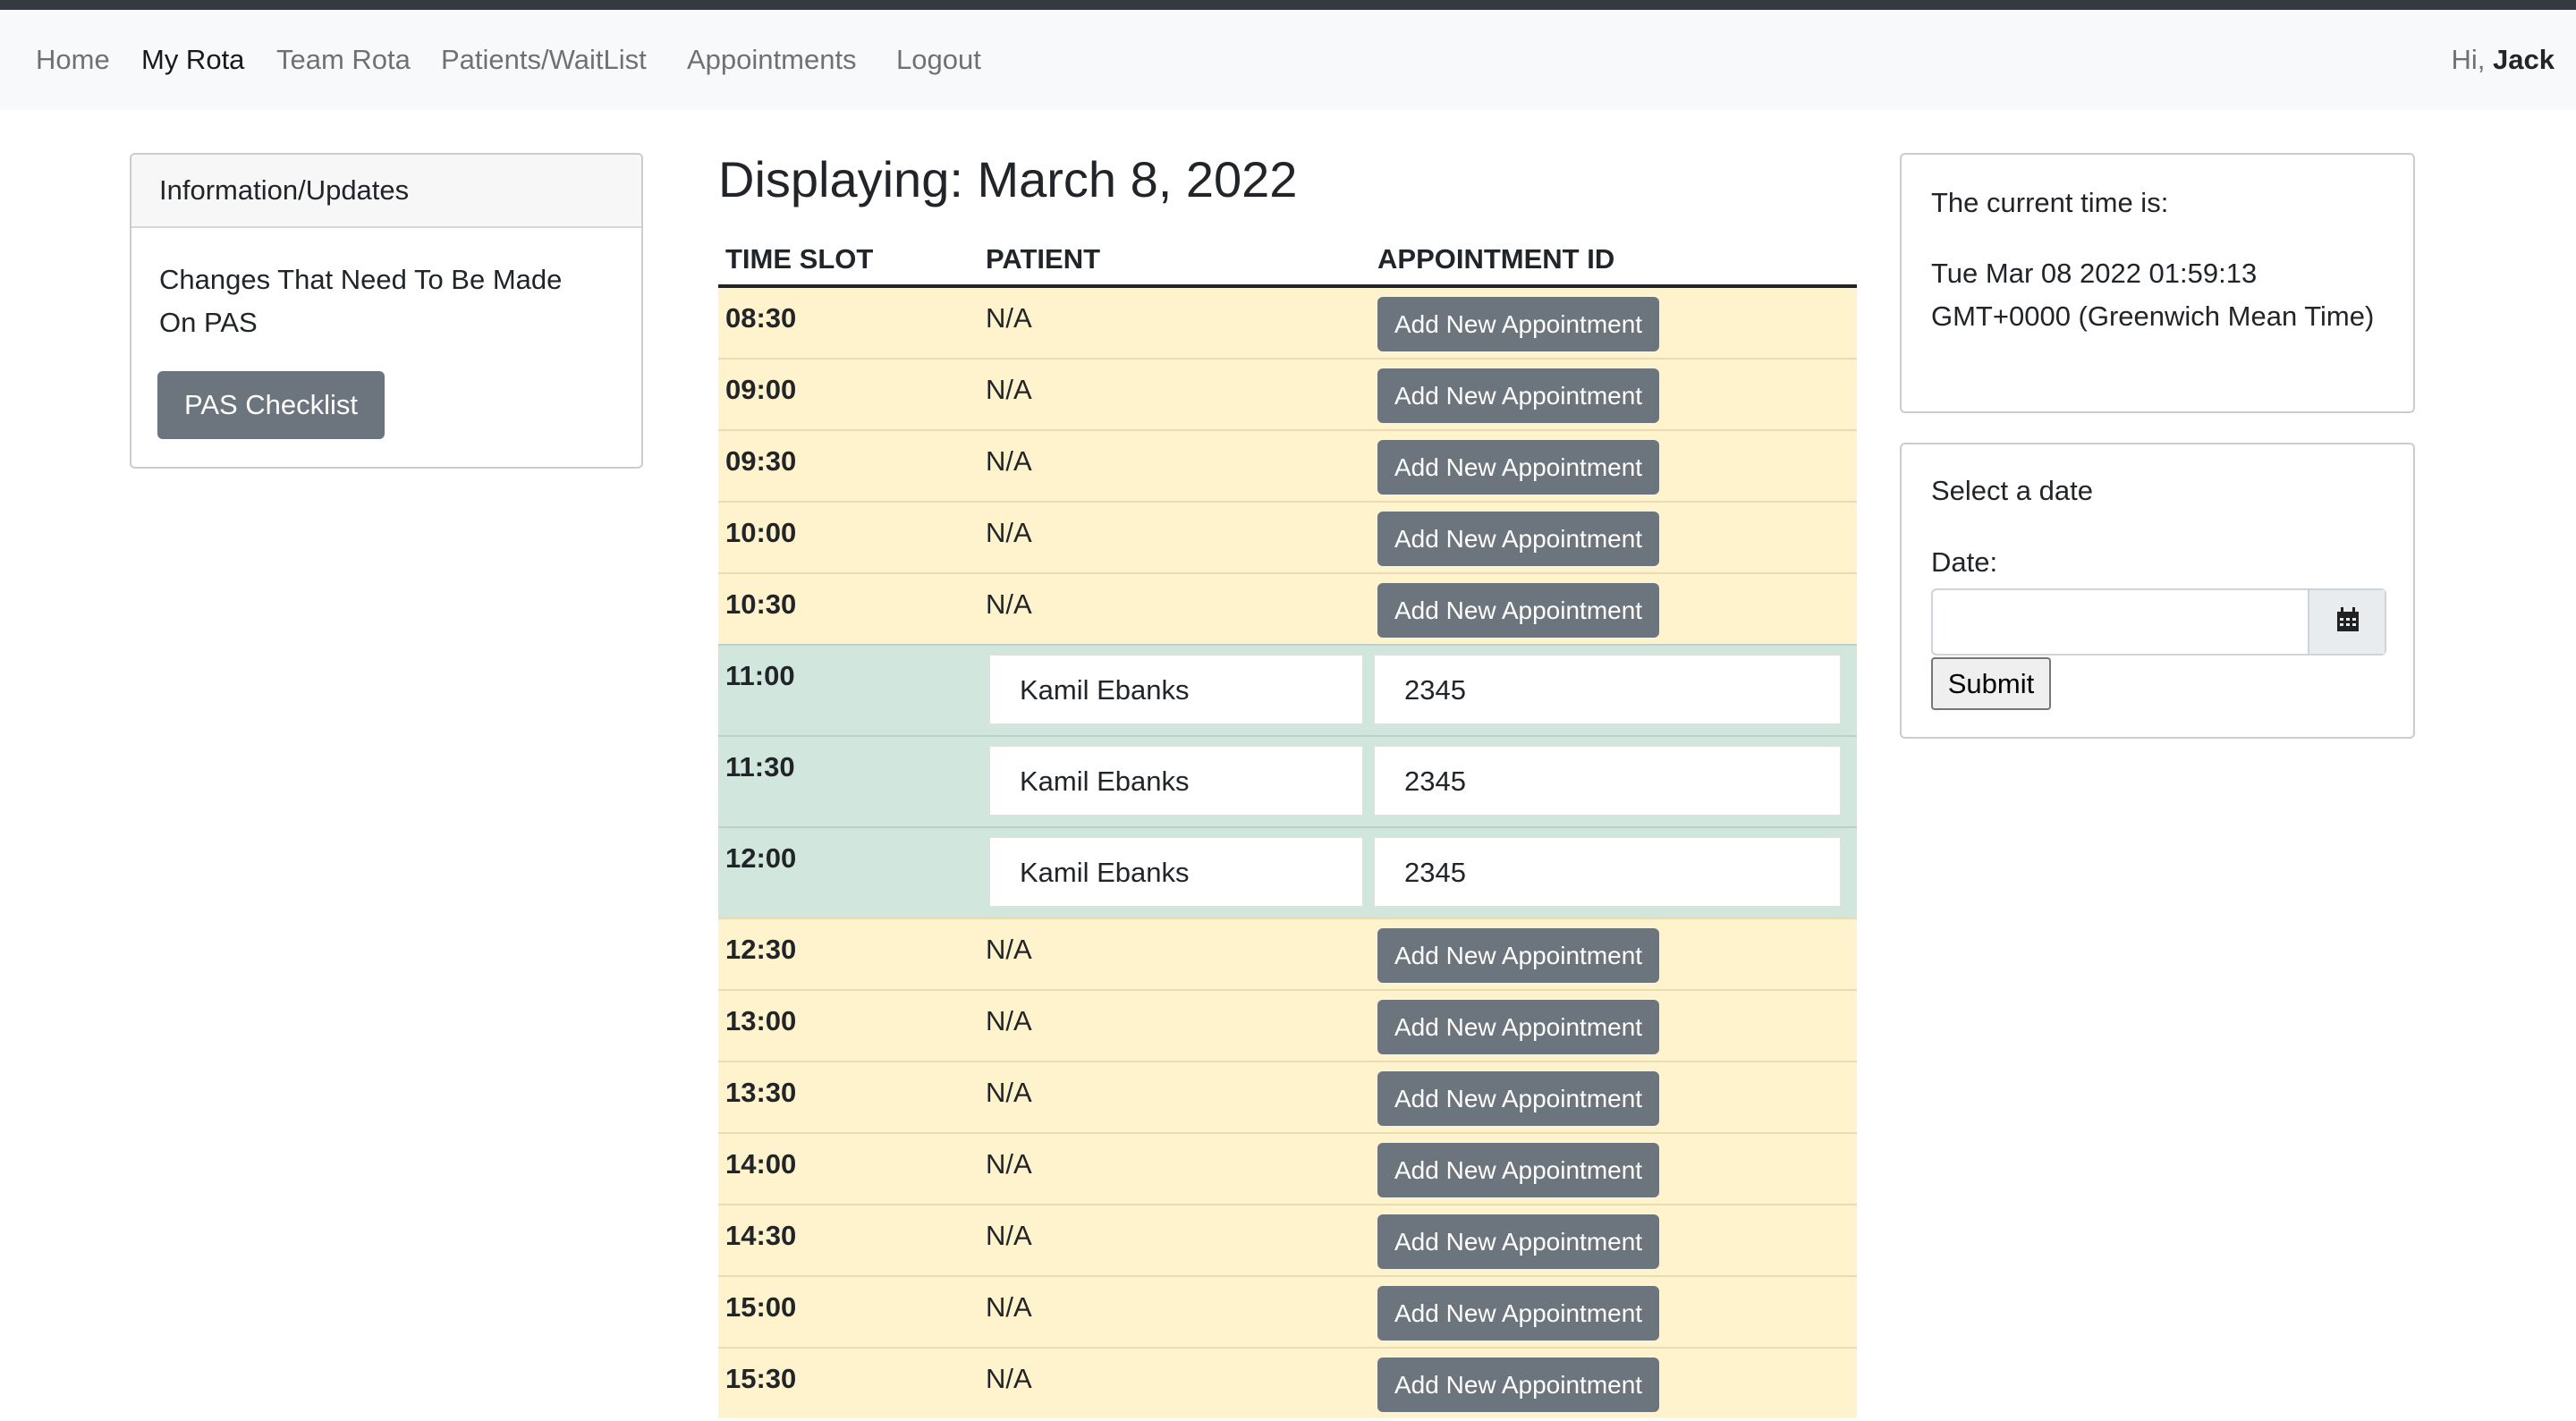 The height and width of the screenshot is (1421, 2576). I want to click on calendar-icon, so click(2348, 619).